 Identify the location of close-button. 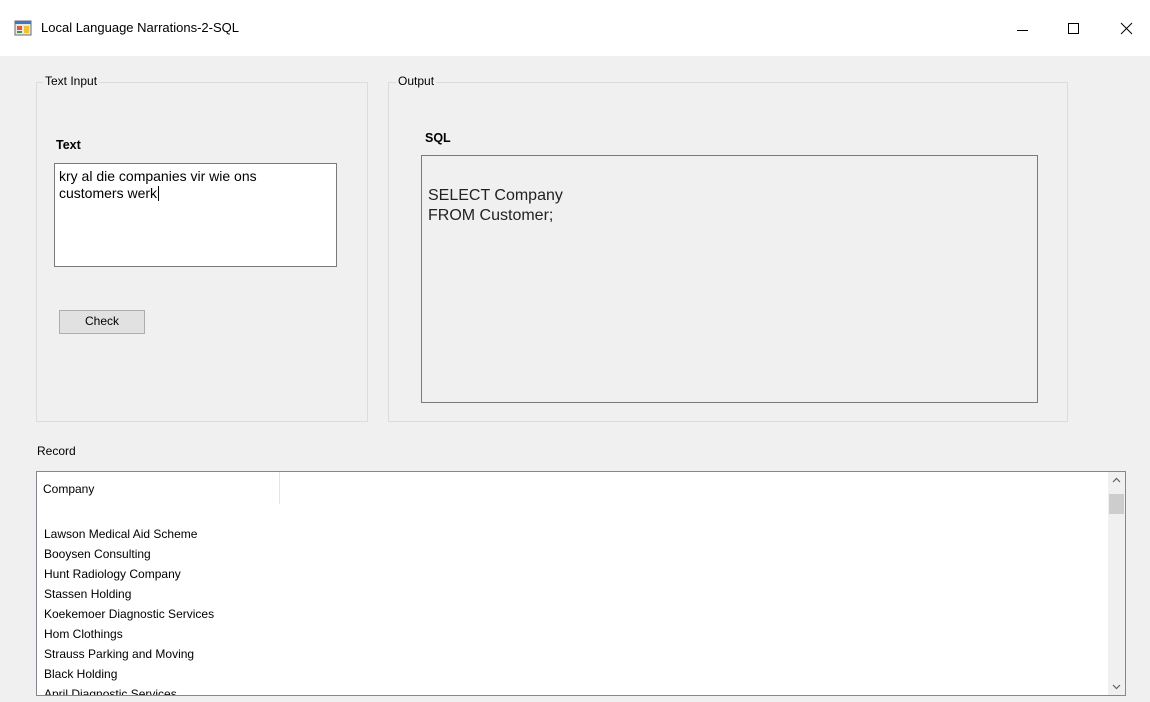
(1126, 29).